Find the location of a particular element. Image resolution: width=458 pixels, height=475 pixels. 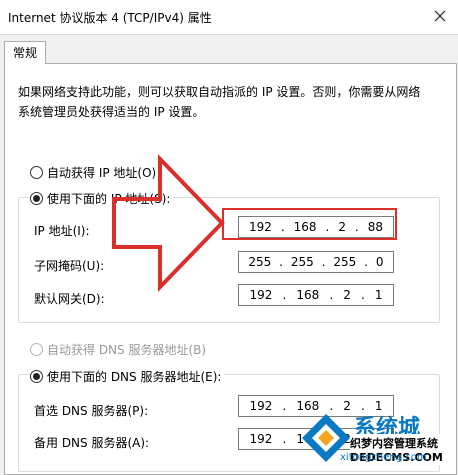

tab-general: 常规 is located at coordinates (25, 52).